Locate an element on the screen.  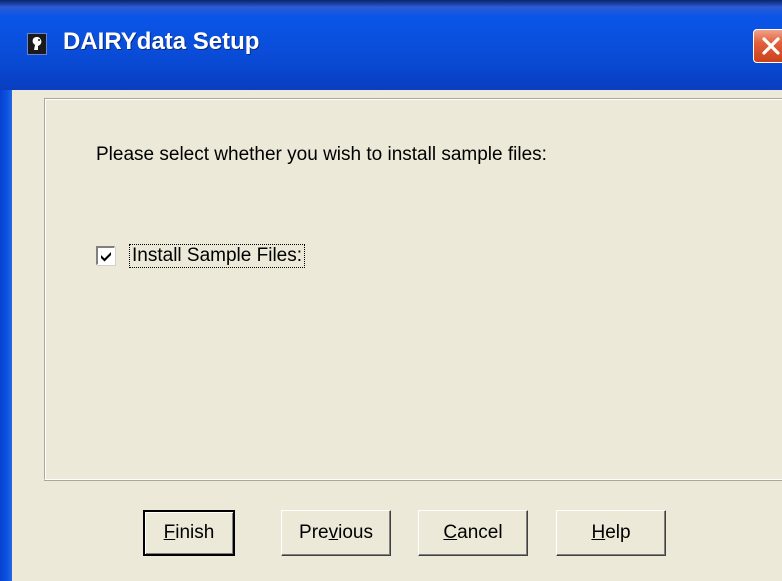
finish-label-post: inish is located at coordinates (195, 532).